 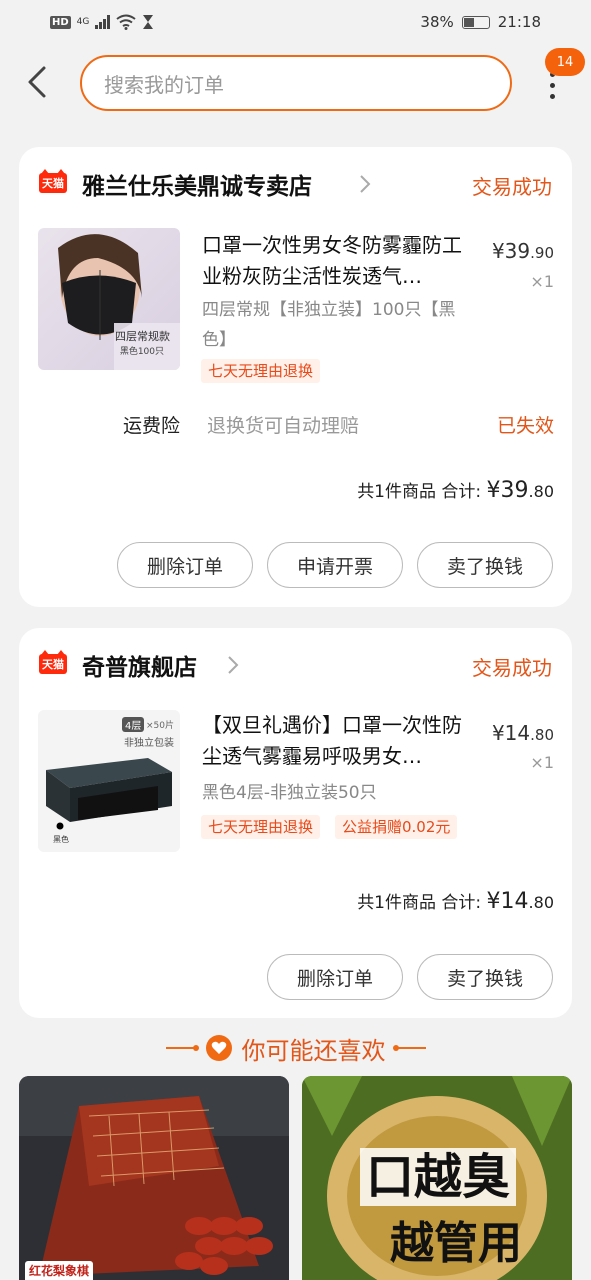 I want to click on product-price: ¥39.90, so click(x=523, y=251).